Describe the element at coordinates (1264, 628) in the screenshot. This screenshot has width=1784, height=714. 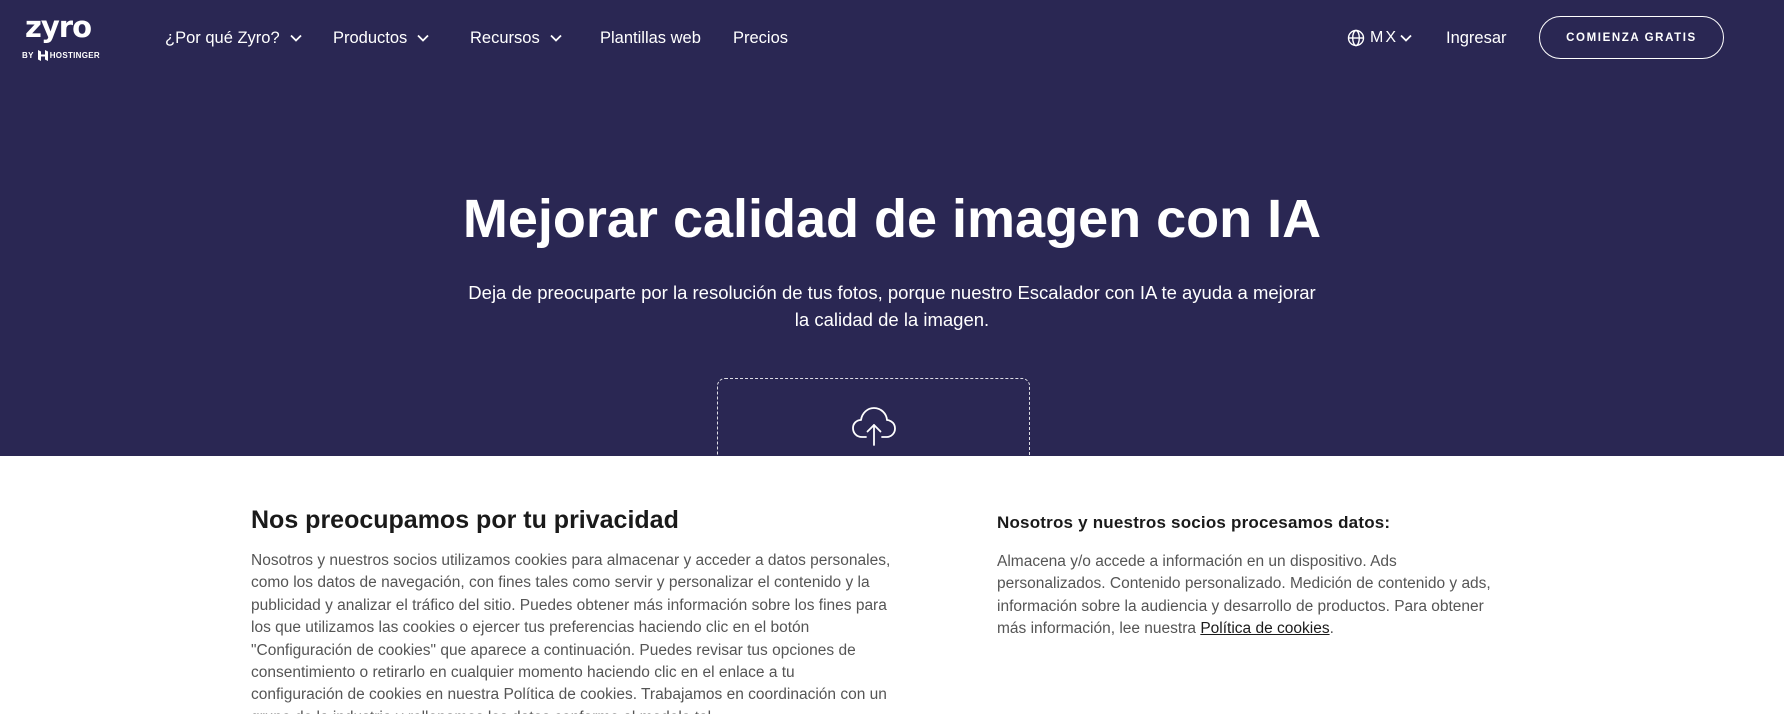
I see `cookie-policy-link: Política de cookies` at that location.